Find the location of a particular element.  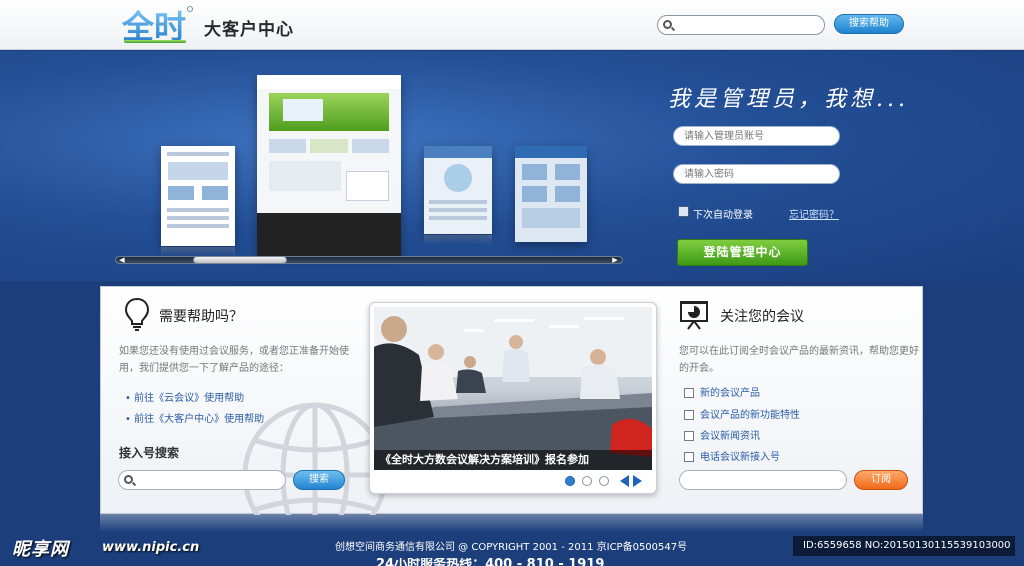

header: 全时 大客户中心 搜索帮助 is located at coordinates (512, 25).